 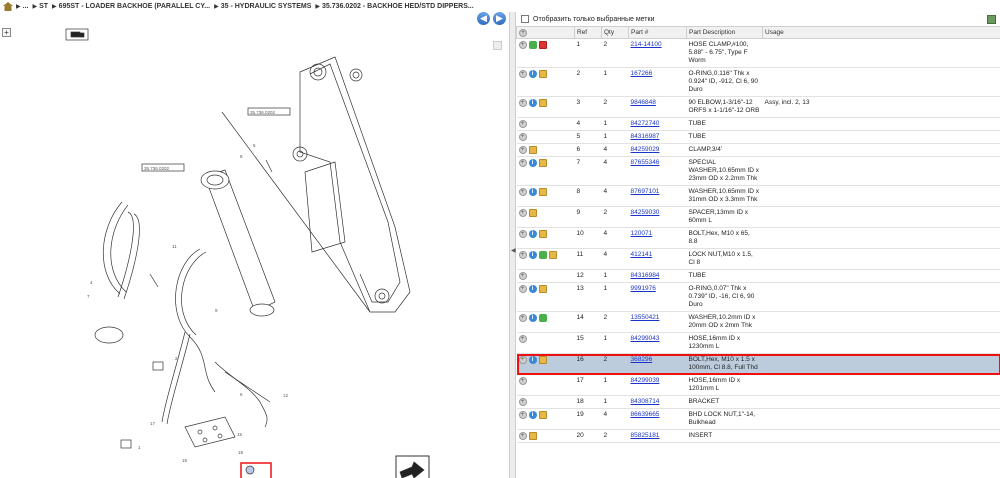 What do you see at coordinates (238, 243) in the screenshot?
I see `hydraulic-cylinder-part` at bounding box center [238, 243].